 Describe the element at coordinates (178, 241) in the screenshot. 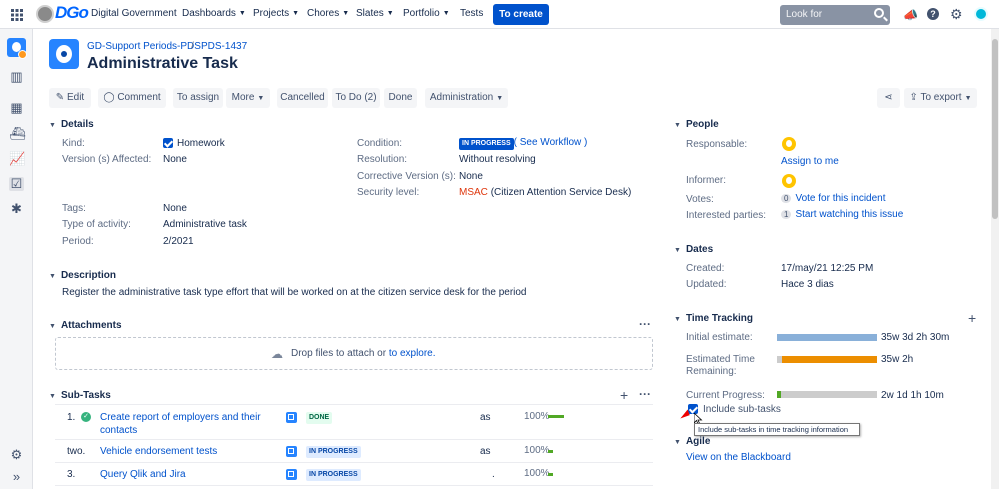

I see `period-value: 2/2021` at that location.